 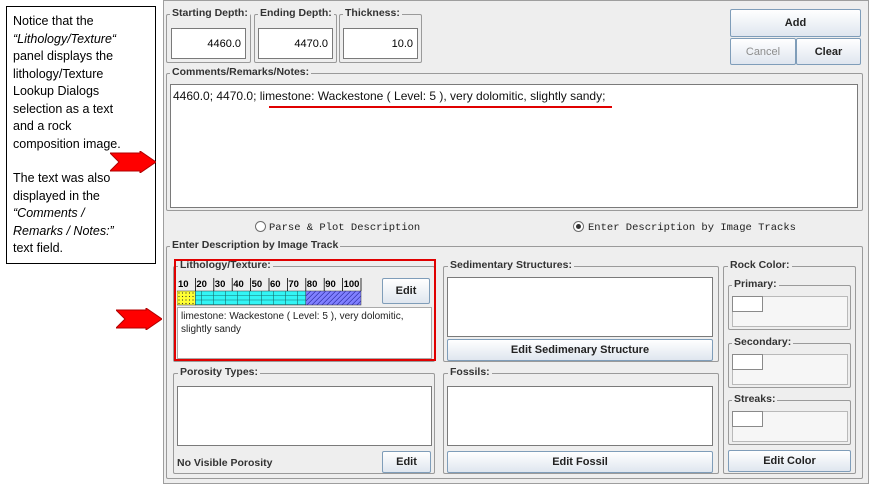 What do you see at coordinates (755, 399) in the screenshot?
I see `streaks-color-label: Streaks:` at bounding box center [755, 399].